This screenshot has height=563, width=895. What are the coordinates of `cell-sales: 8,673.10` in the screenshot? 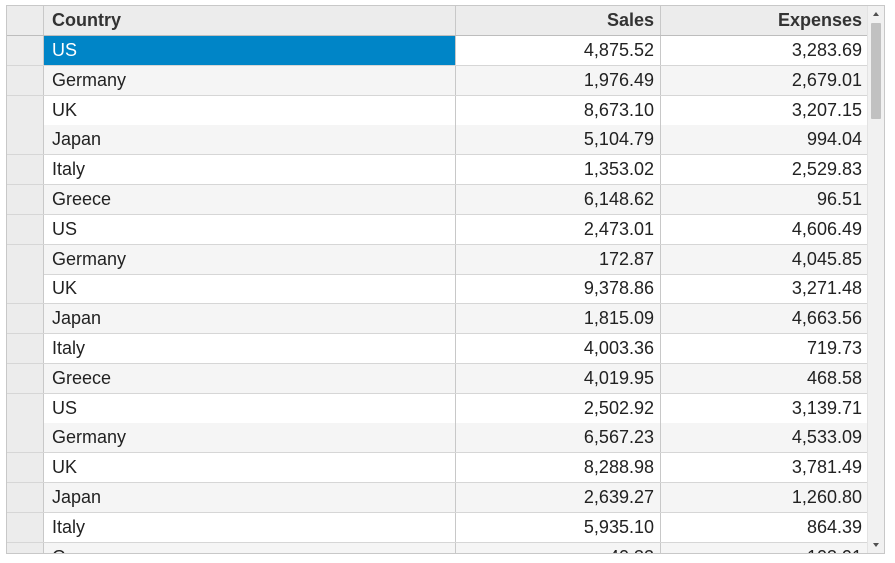 It's located at (558, 110).